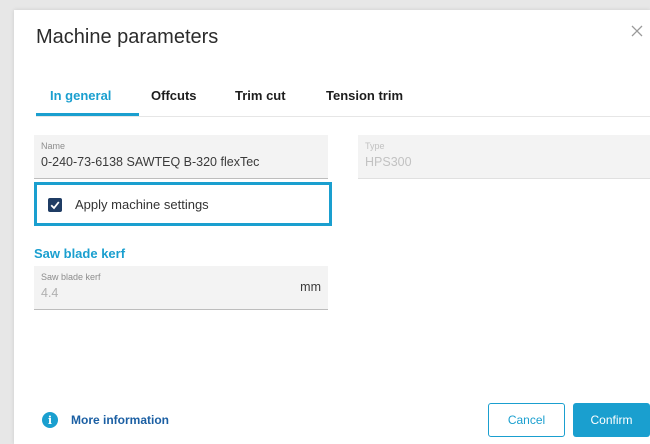  I want to click on checkmark-icon, so click(55, 205).